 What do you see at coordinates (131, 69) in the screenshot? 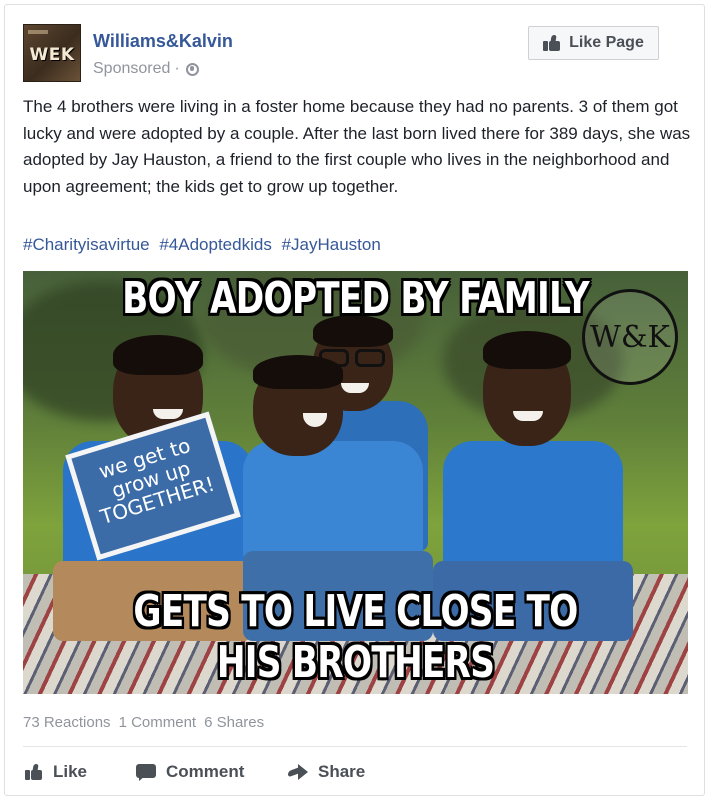
I see `sponsored-label: Sponsored` at bounding box center [131, 69].